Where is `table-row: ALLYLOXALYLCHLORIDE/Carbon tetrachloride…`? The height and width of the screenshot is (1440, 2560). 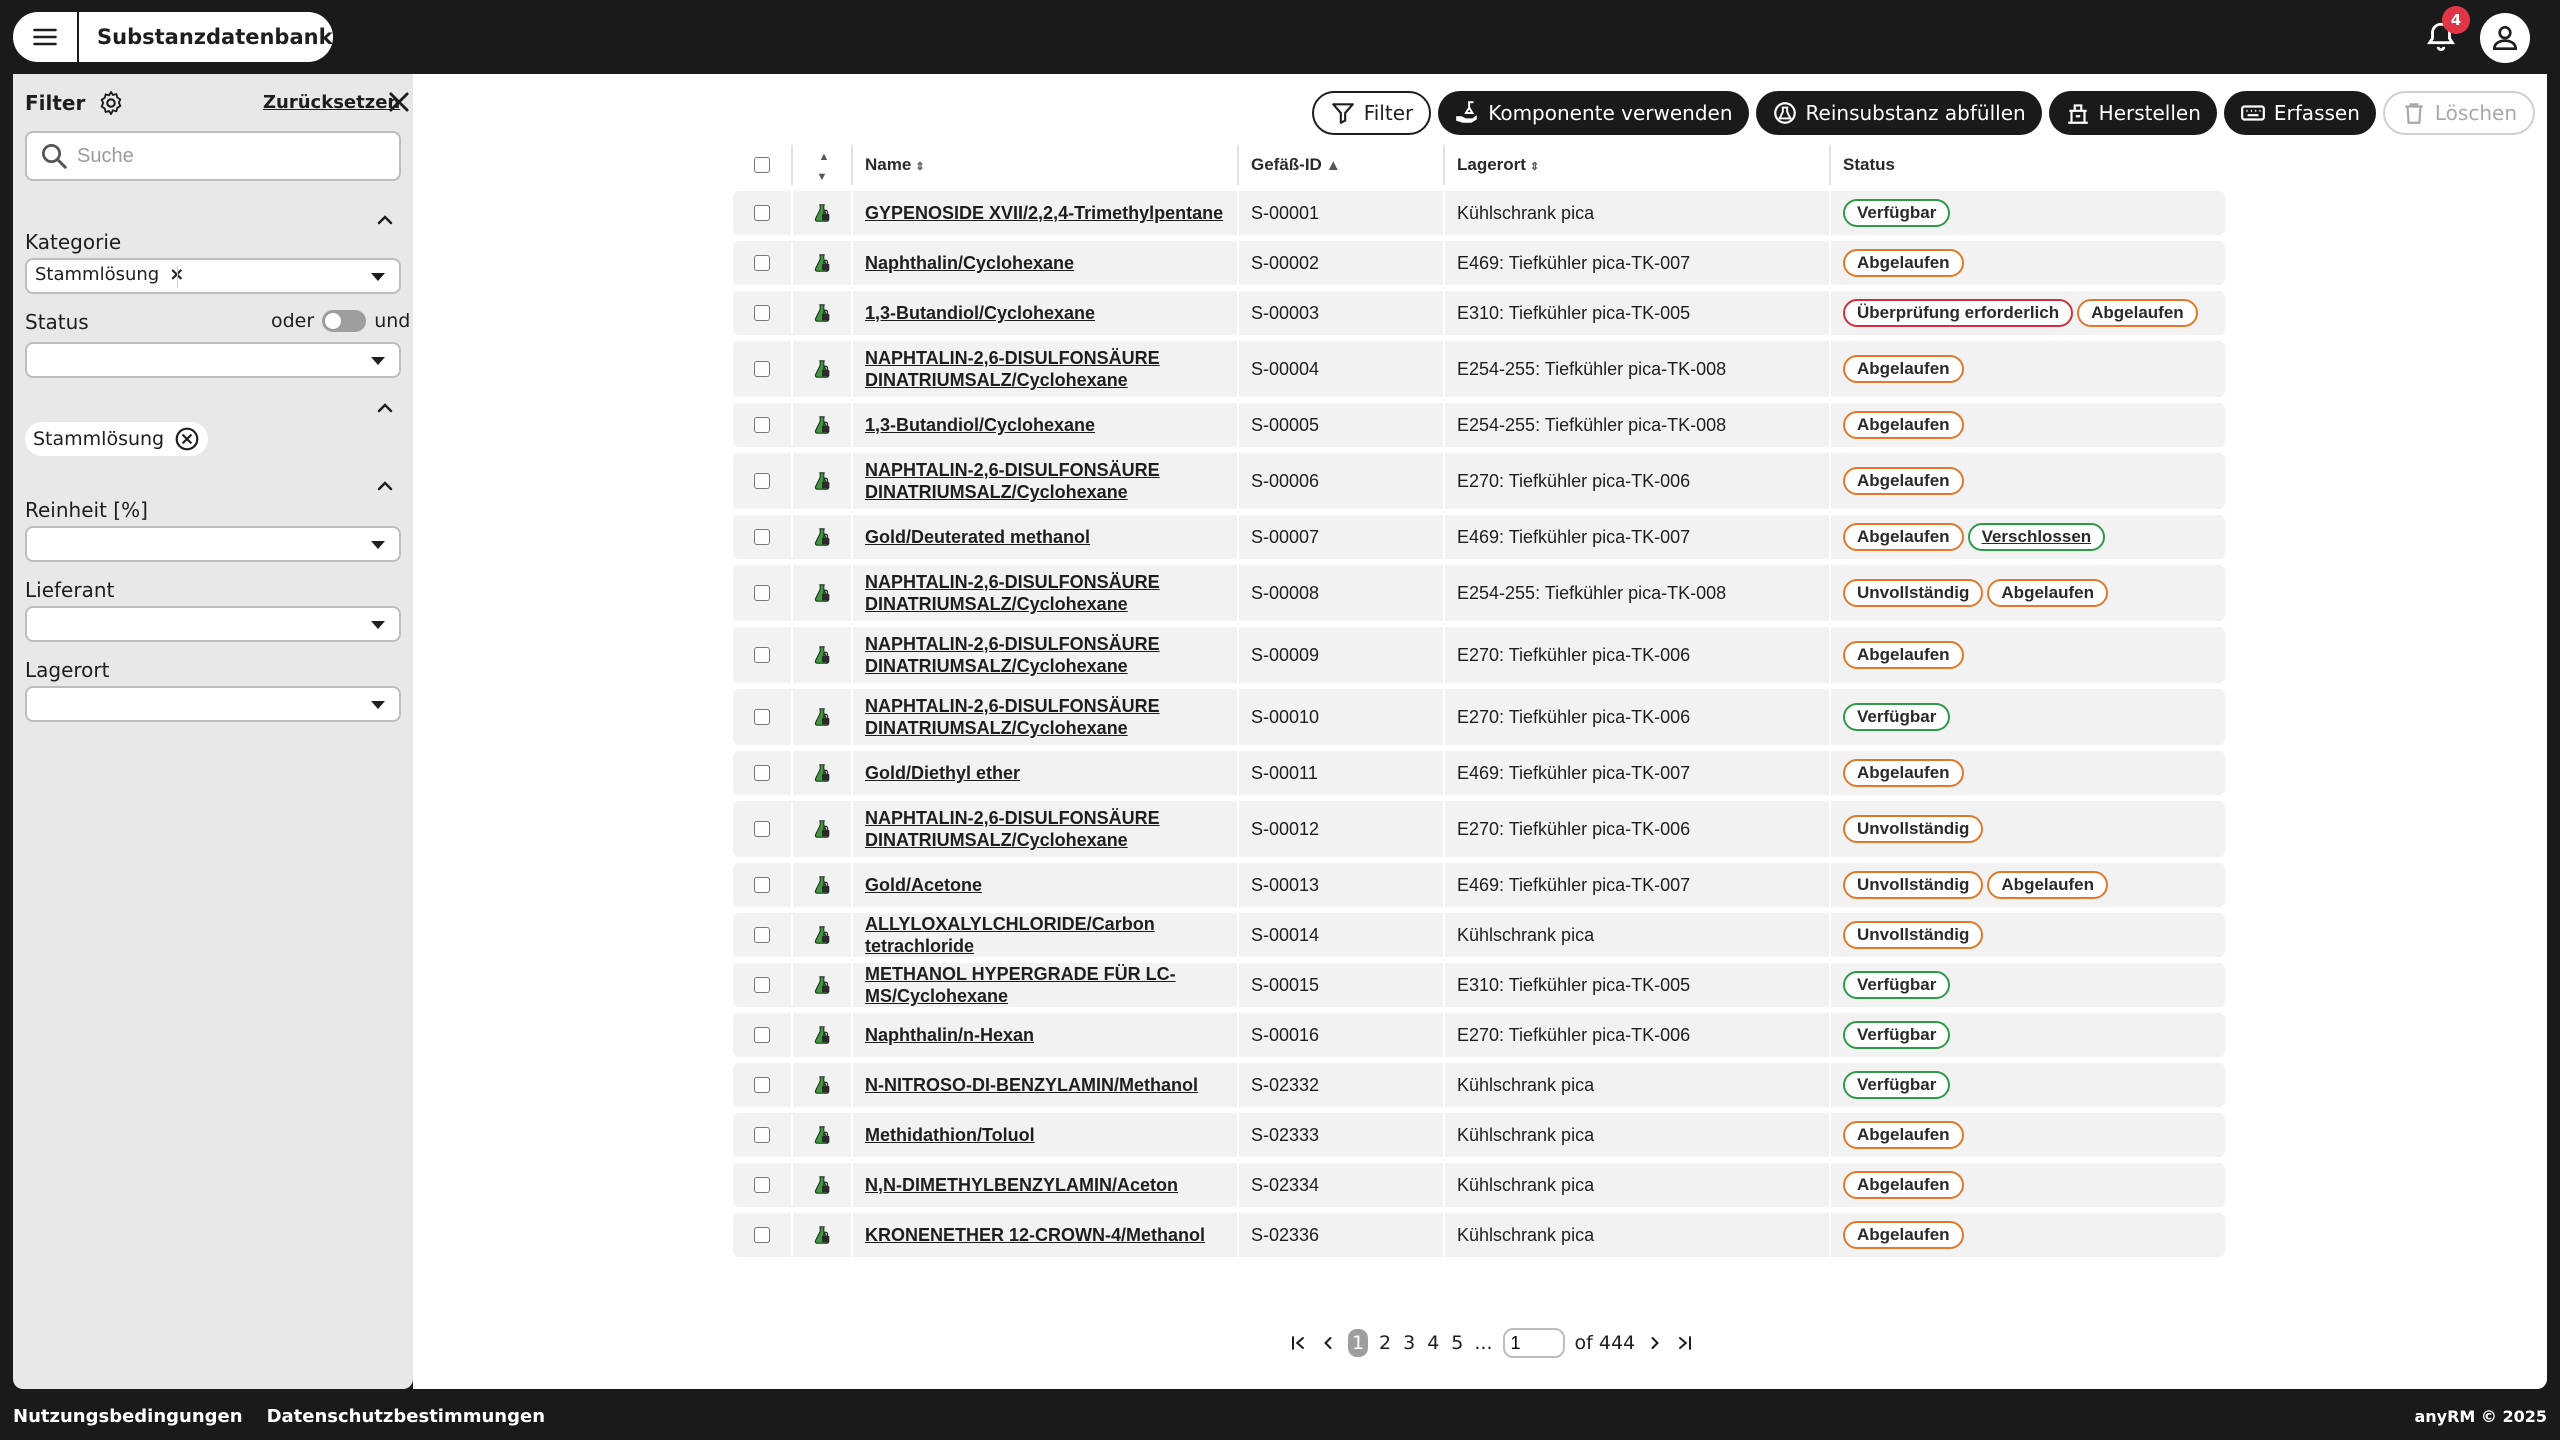
table-row: ALLYLOXALYLCHLORIDE/Carbon tetrachloride… is located at coordinates (1479, 935).